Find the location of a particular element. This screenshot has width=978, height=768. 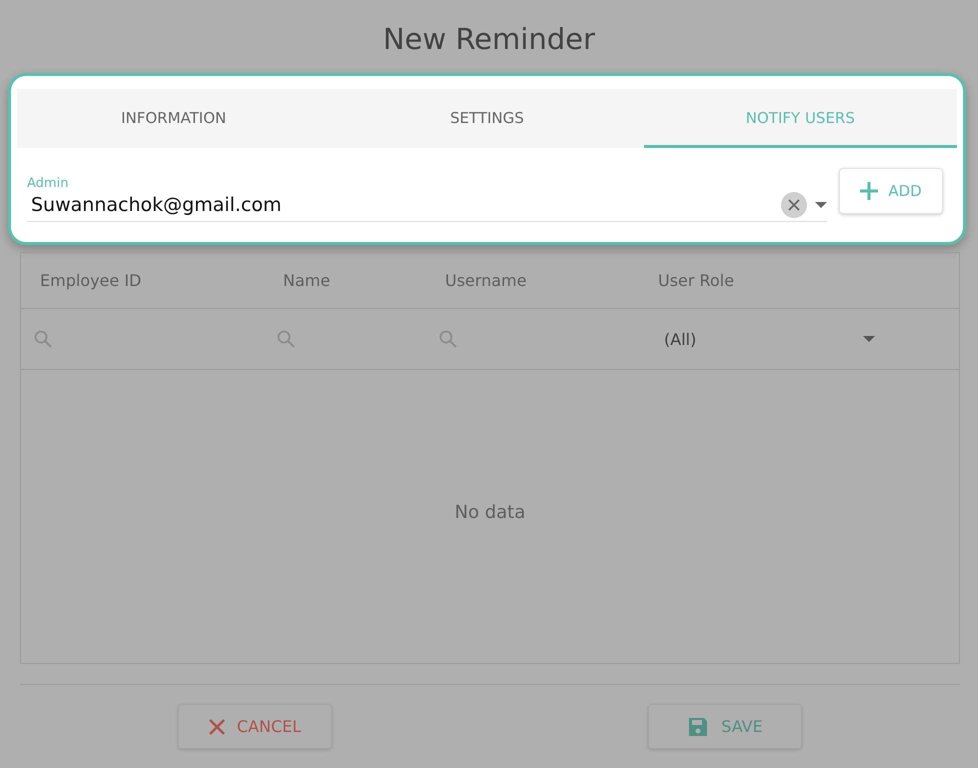

column-header: Username is located at coordinates (486, 280).